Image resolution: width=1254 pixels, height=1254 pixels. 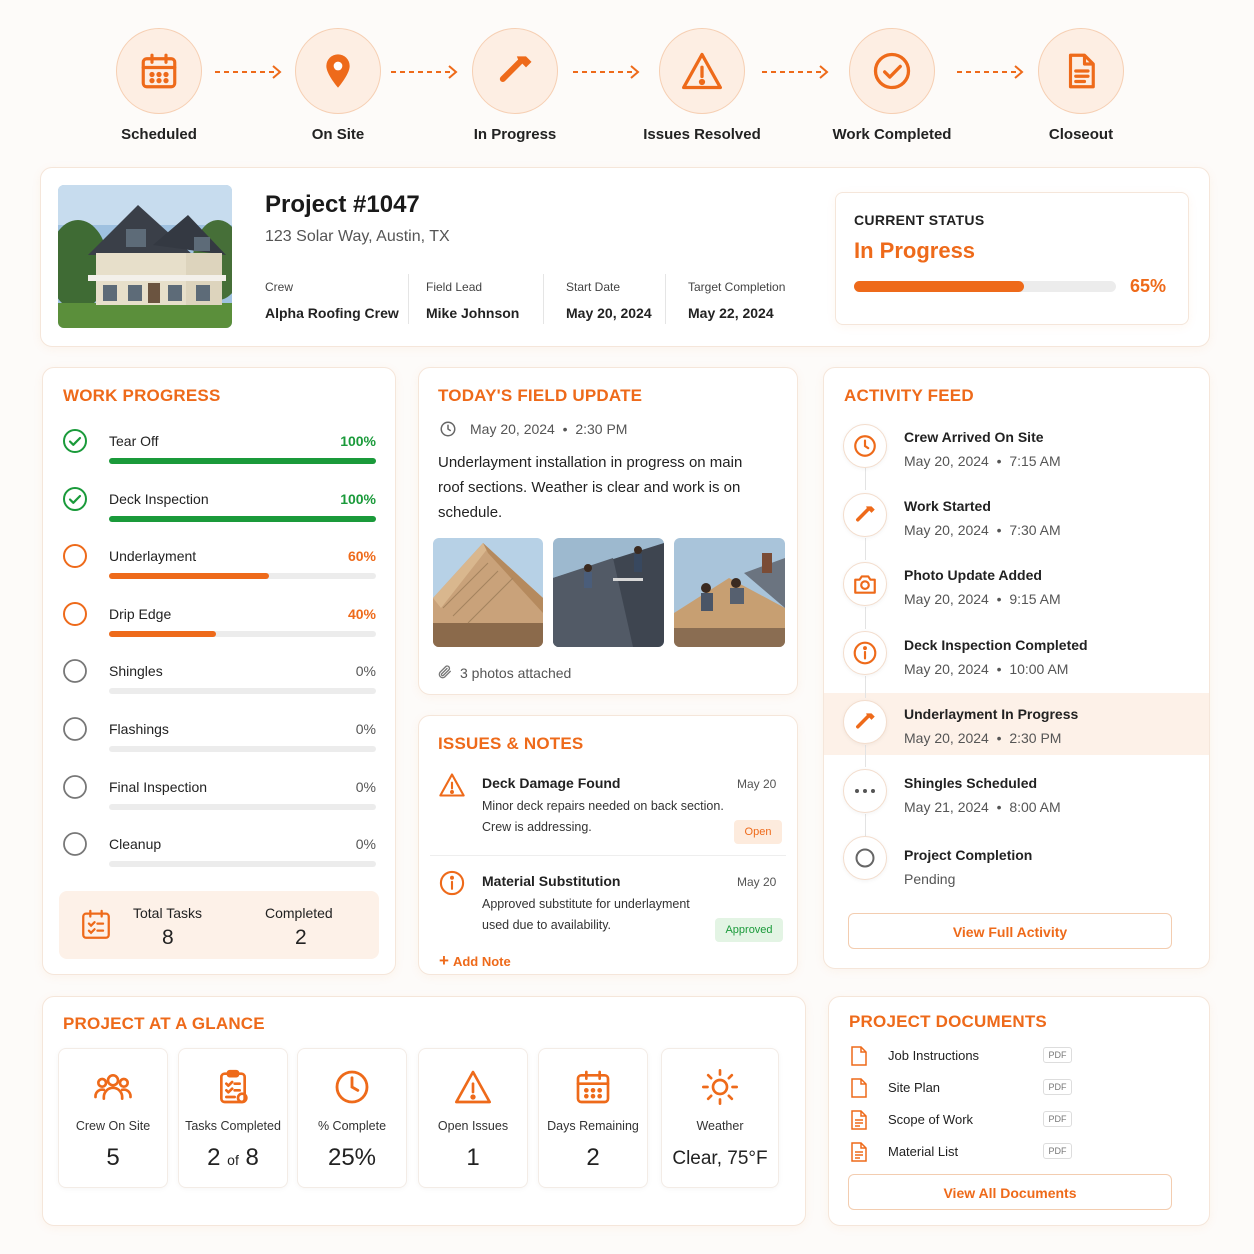 I want to click on activity-feed-title: ACTIVITY FEED, so click(x=909, y=395).